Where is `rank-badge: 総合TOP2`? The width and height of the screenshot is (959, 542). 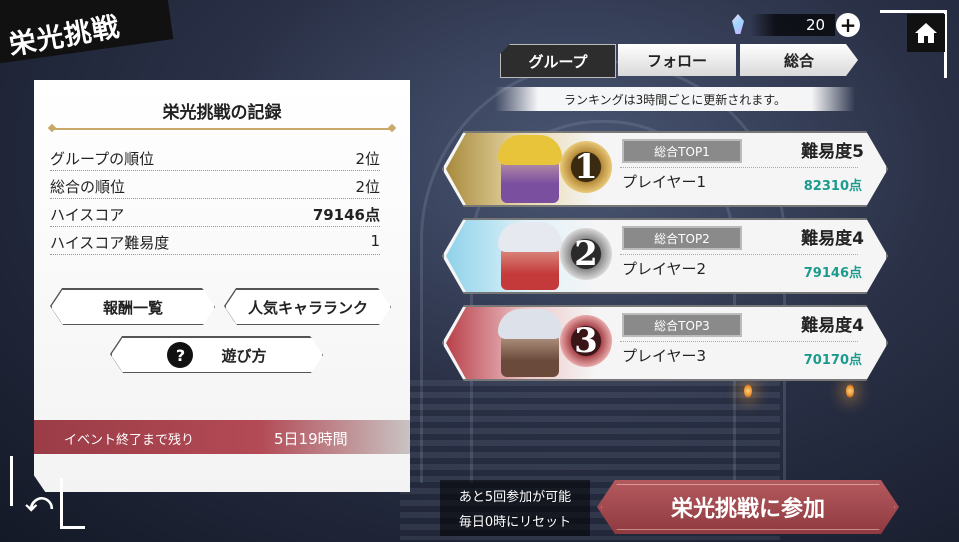 rank-badge: 総合TOP2 is located at coordinates (682, 238).